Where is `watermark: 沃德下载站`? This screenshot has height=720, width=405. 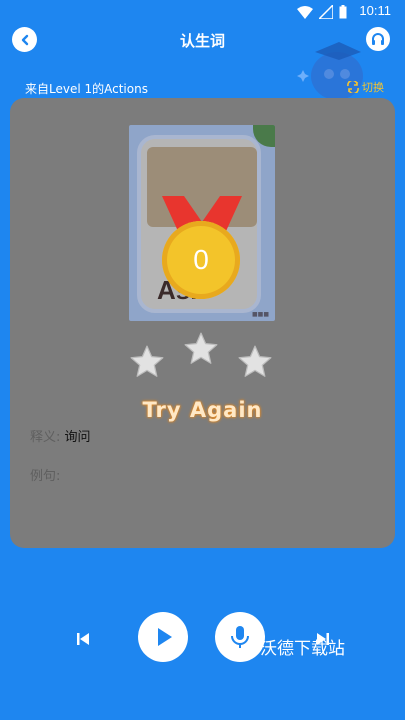
watermark: 沃德下载站 is located at coordinates (302, 649).